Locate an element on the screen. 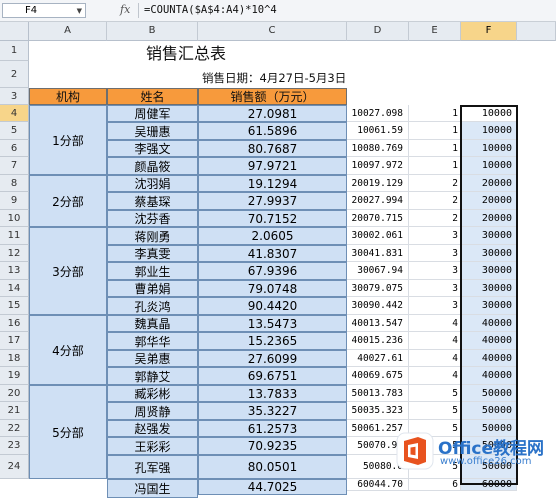  helper-d-cell: 40013.547 is located at coordinates (378, 323).